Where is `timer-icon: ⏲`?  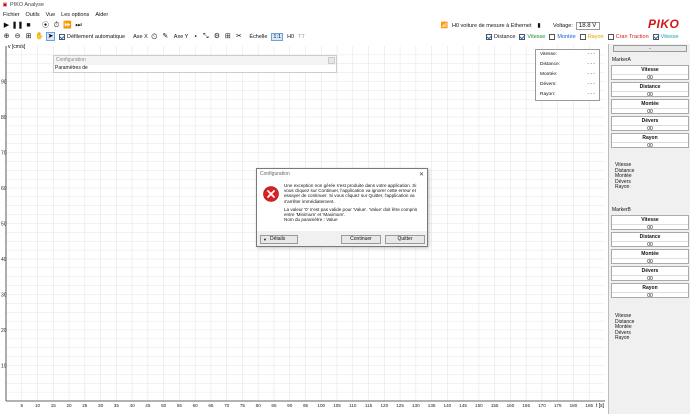
timer-icon: ⏲ is located at coordinates (154, 36).